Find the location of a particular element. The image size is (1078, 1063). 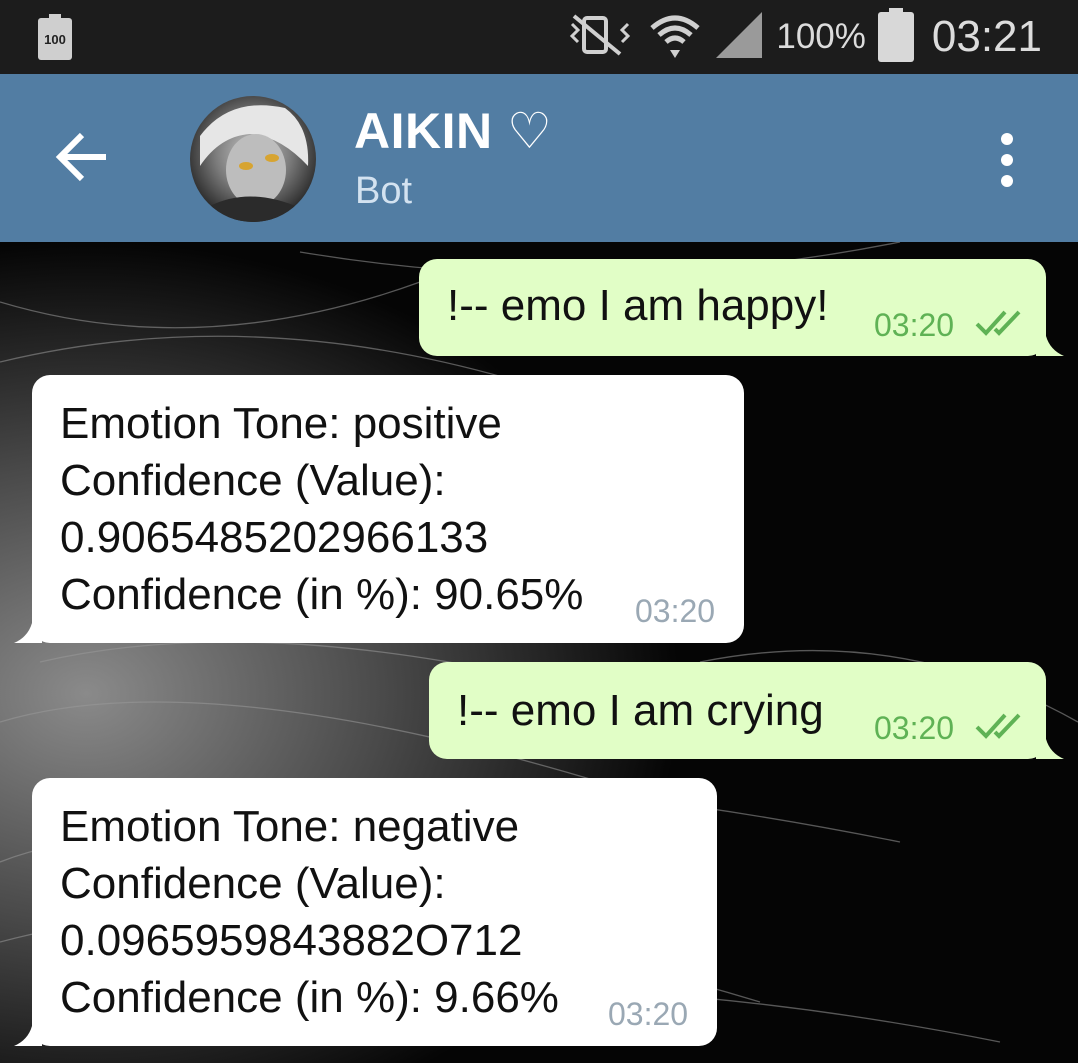

message-line: 0.0965959843882O712 is located at coordinates (291, 940).